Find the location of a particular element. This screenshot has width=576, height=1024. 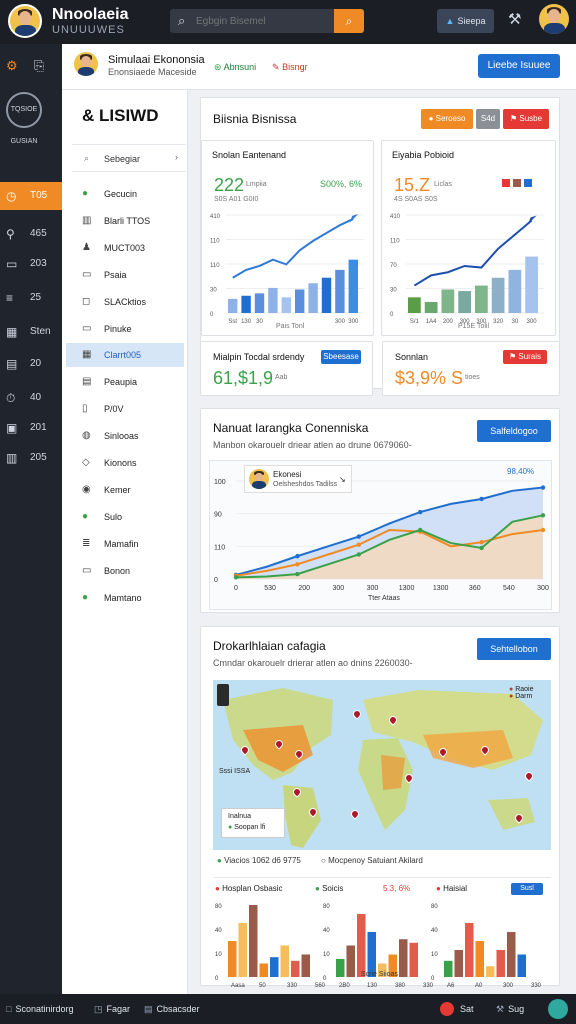

x-tick-label: 330 is located at coordinates (292, 986).